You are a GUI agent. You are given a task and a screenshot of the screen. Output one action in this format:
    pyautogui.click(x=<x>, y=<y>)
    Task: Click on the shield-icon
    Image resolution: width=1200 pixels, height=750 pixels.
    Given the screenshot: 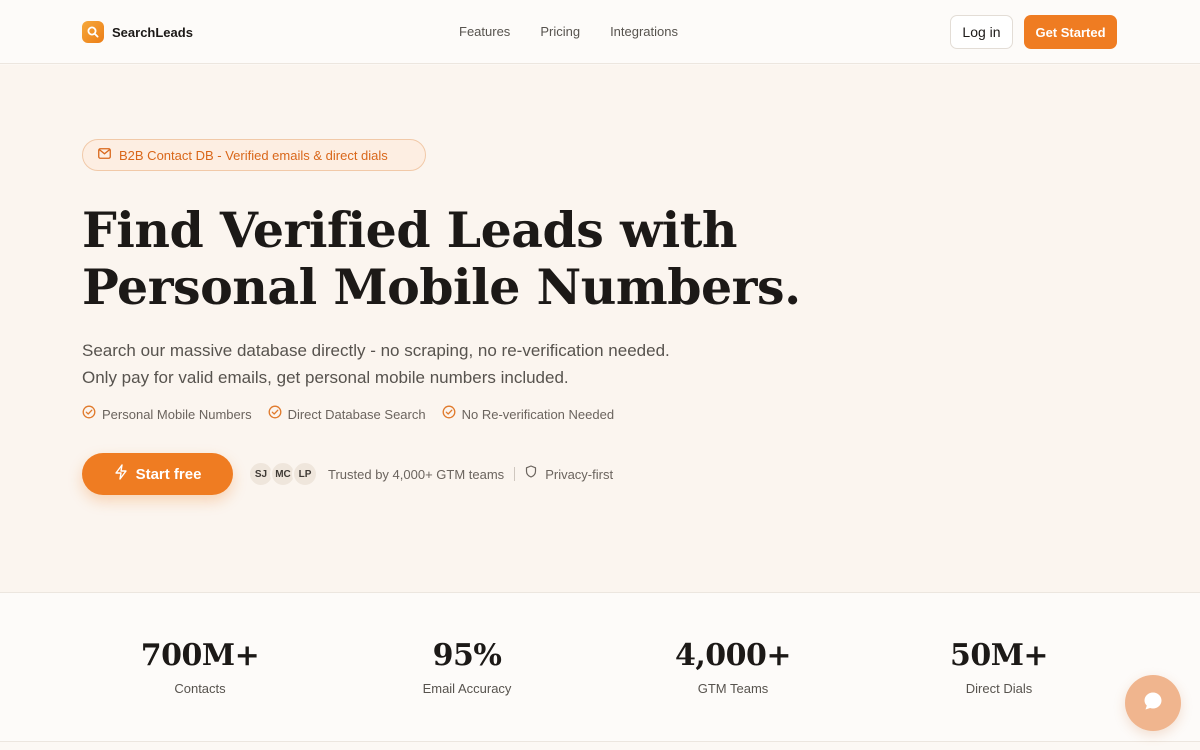 What is the action you would take?
    pyautogui.click(x=531, y=474)
    